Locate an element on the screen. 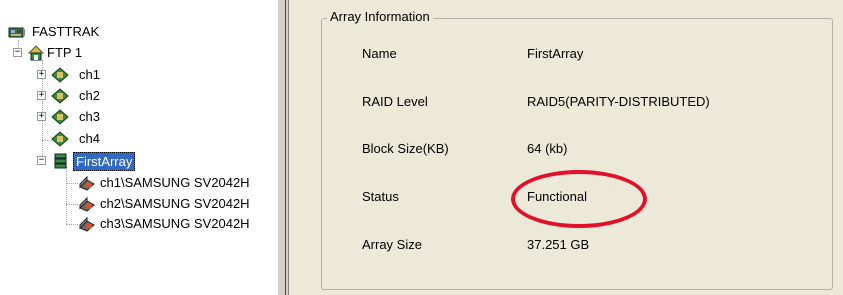 Image resolution: width=843 pixels, height=295 pixels. tree-node-channel: + ch2 is located at coordinates (97, 96).